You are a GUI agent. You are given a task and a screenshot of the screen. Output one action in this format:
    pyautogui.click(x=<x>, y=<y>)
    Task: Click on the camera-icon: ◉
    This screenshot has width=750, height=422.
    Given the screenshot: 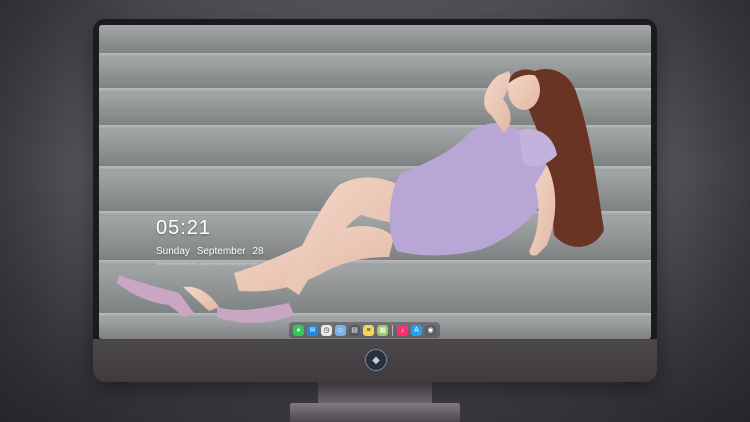 What is the action you would take?
    pyautogui.click(x=430, y=330)
    